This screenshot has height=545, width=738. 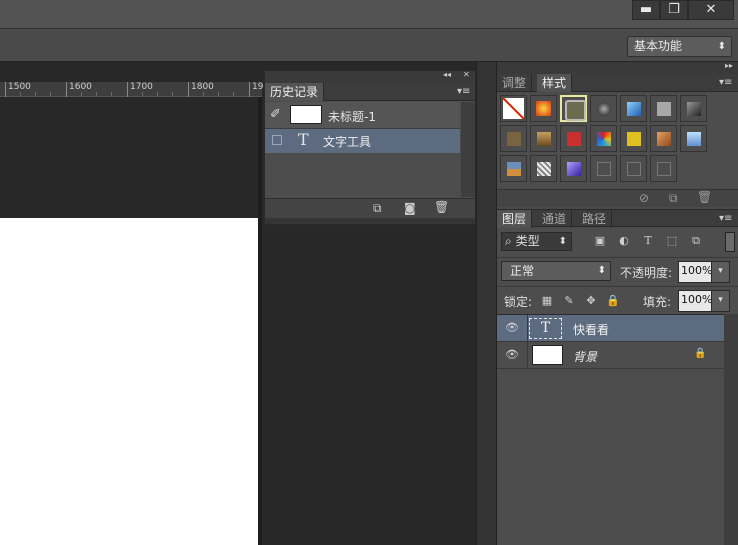 What do you see at coordinates (410, 208) in the screenshot?
I see `camera-icon: ◙` at bounding box center [410, 208].